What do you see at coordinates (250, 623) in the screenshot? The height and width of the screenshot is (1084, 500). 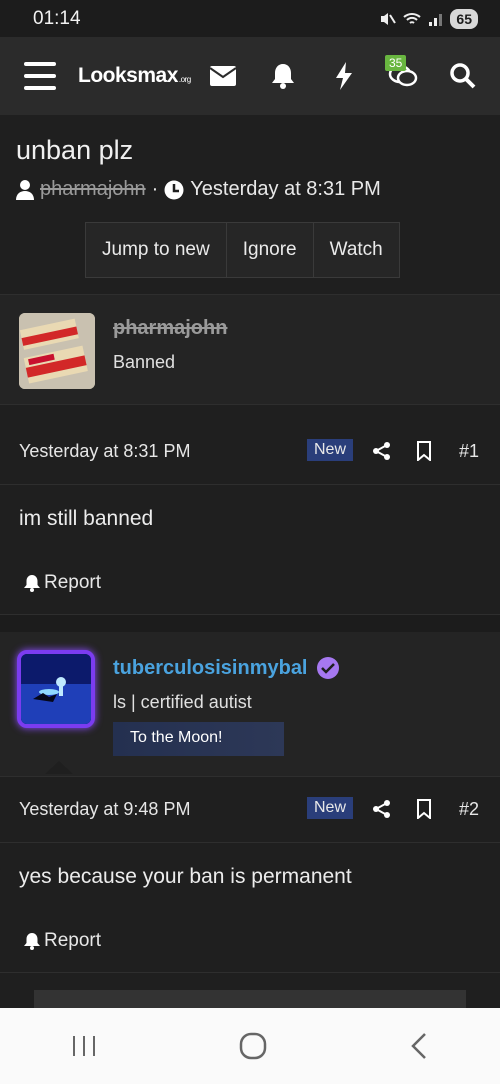 I see `post-separator` at bounding box center [250, 623].